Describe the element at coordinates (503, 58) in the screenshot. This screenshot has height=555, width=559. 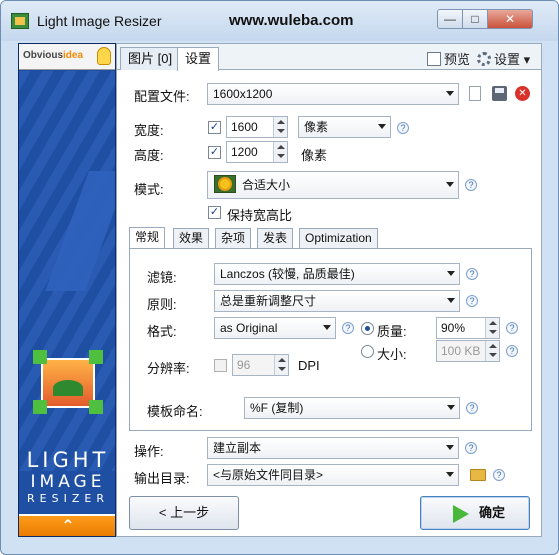
I see `settings-menu-button: 设置 ▾` at that location.